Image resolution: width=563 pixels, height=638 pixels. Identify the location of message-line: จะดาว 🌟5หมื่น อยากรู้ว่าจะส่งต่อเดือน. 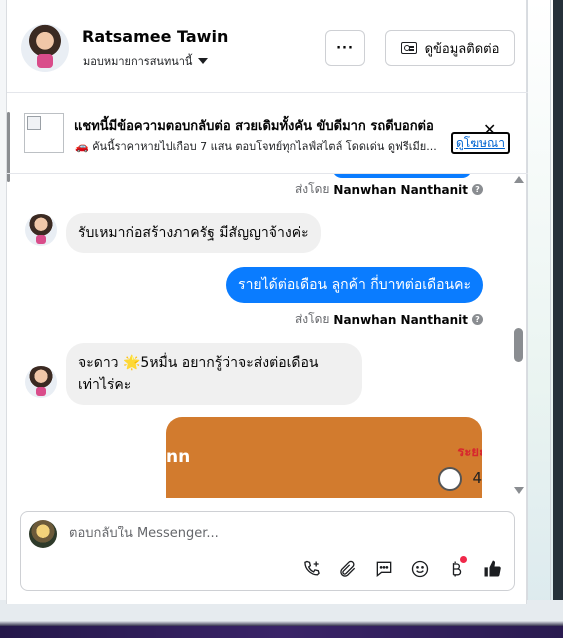
(198, 363).